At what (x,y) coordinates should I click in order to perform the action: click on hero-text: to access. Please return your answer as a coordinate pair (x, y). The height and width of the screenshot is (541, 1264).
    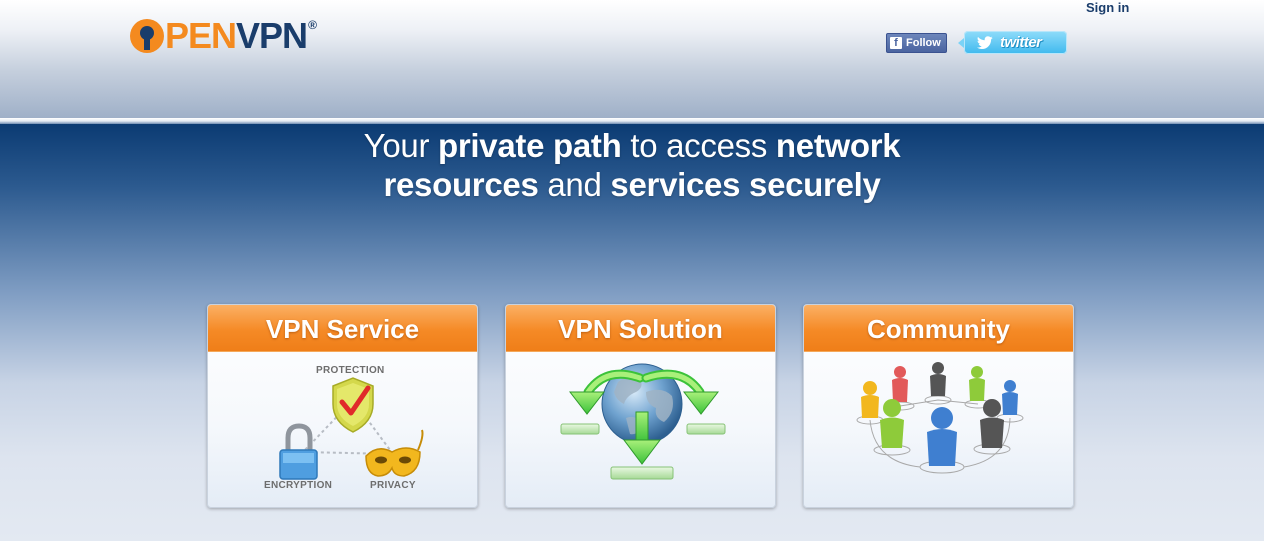
    Looking at the image, I should click on (698, 145).